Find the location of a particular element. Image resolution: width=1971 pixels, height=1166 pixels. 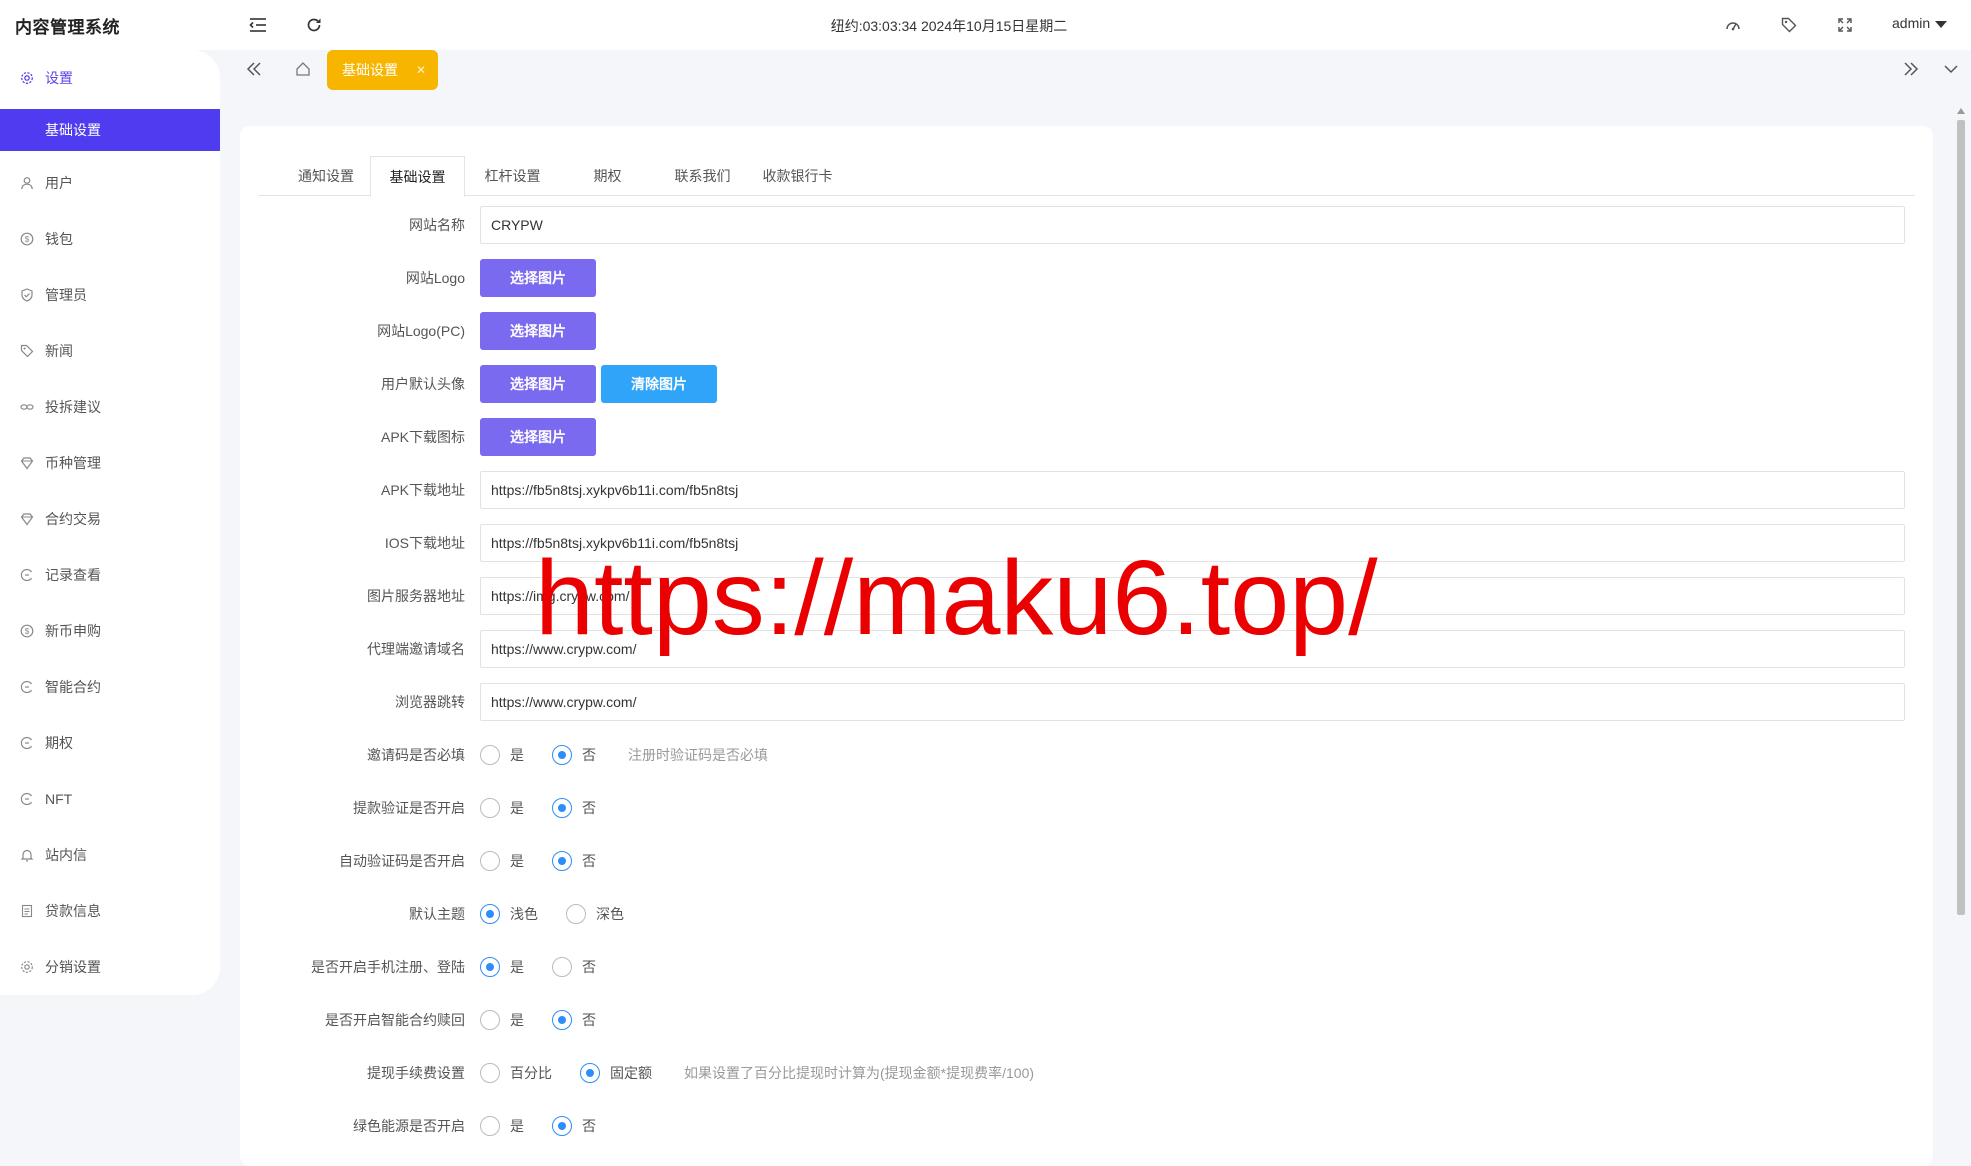

scrollbar-thumb is located at coordinates (1961, 517).